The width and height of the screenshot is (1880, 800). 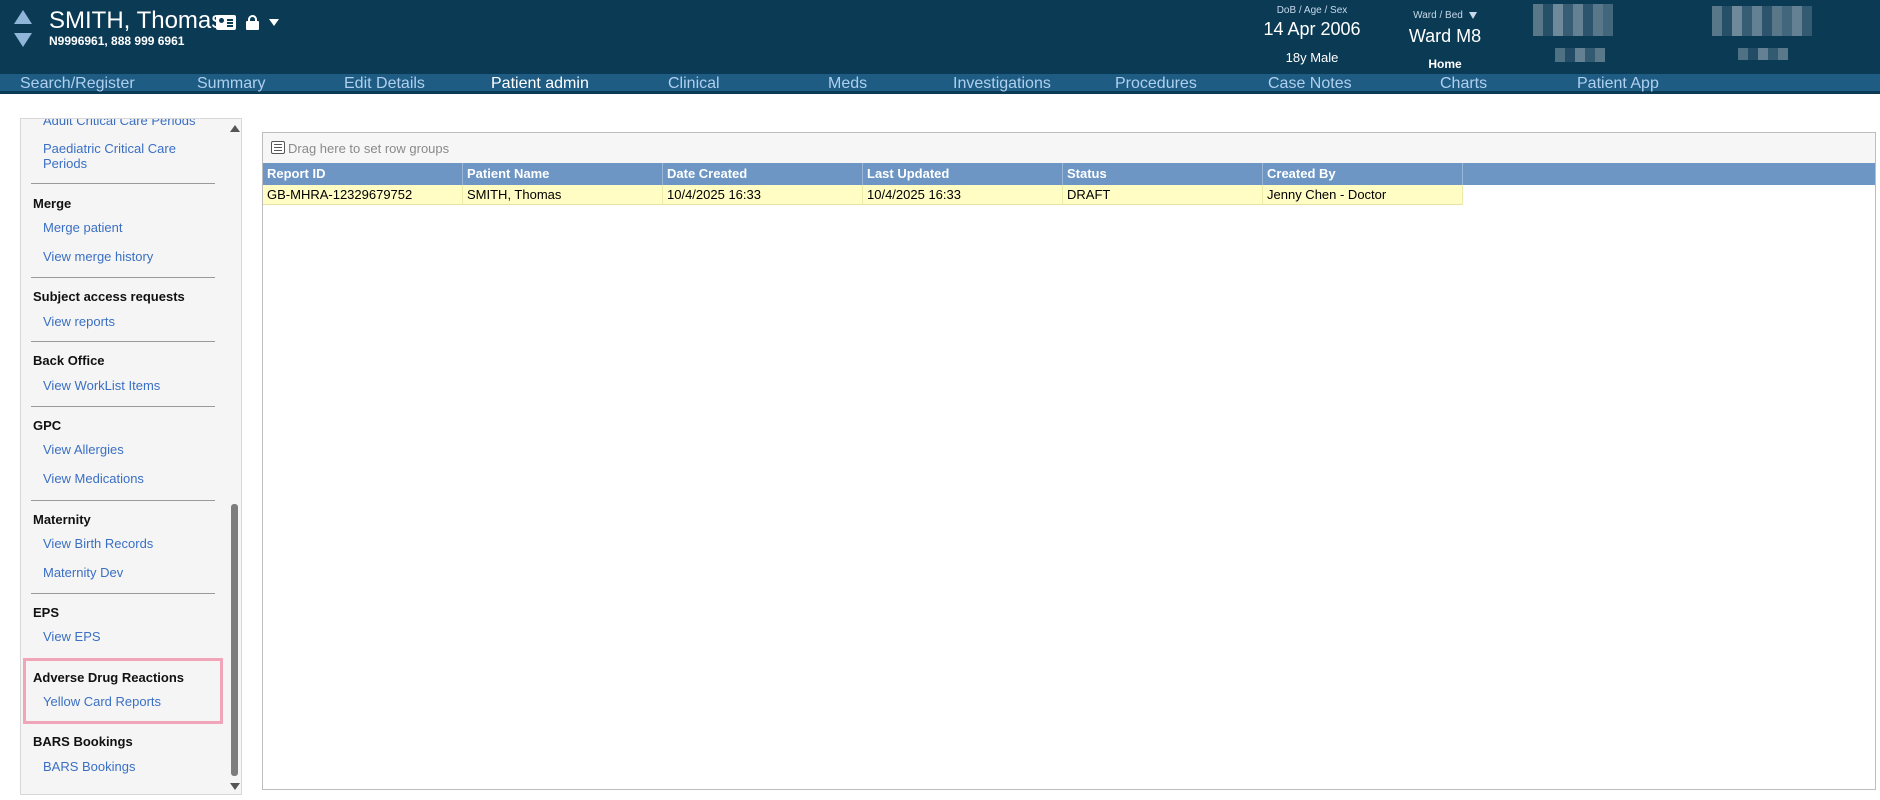 I want to click on sidebar-link-view-birth-records: View Birth Records, so click(x=98, y=543).